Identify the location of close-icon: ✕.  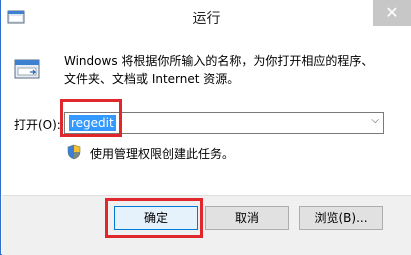
(392, 12).